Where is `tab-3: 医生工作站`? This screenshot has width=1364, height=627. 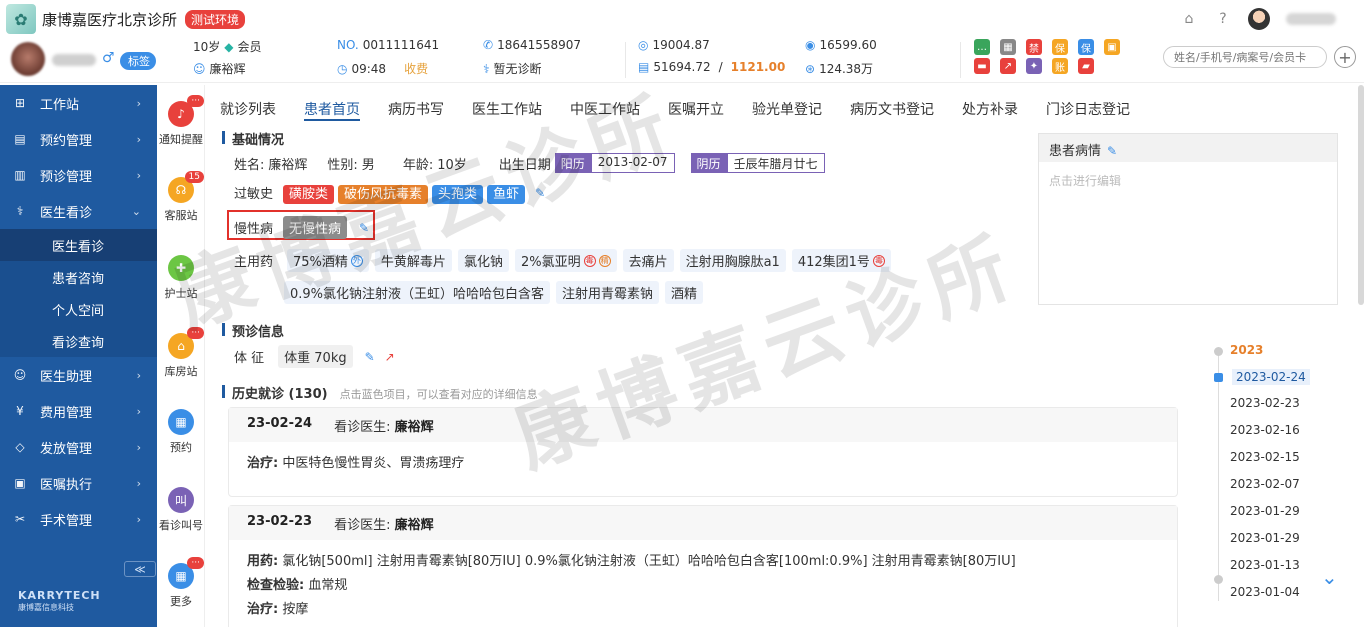
tab-3: 医生工作站 is located at coordinates (507, 106).